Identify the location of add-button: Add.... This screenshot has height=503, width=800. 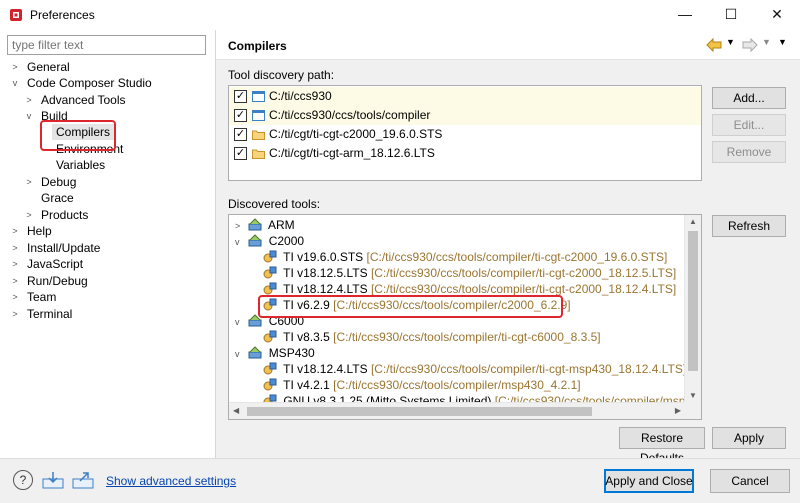
(749, 98).